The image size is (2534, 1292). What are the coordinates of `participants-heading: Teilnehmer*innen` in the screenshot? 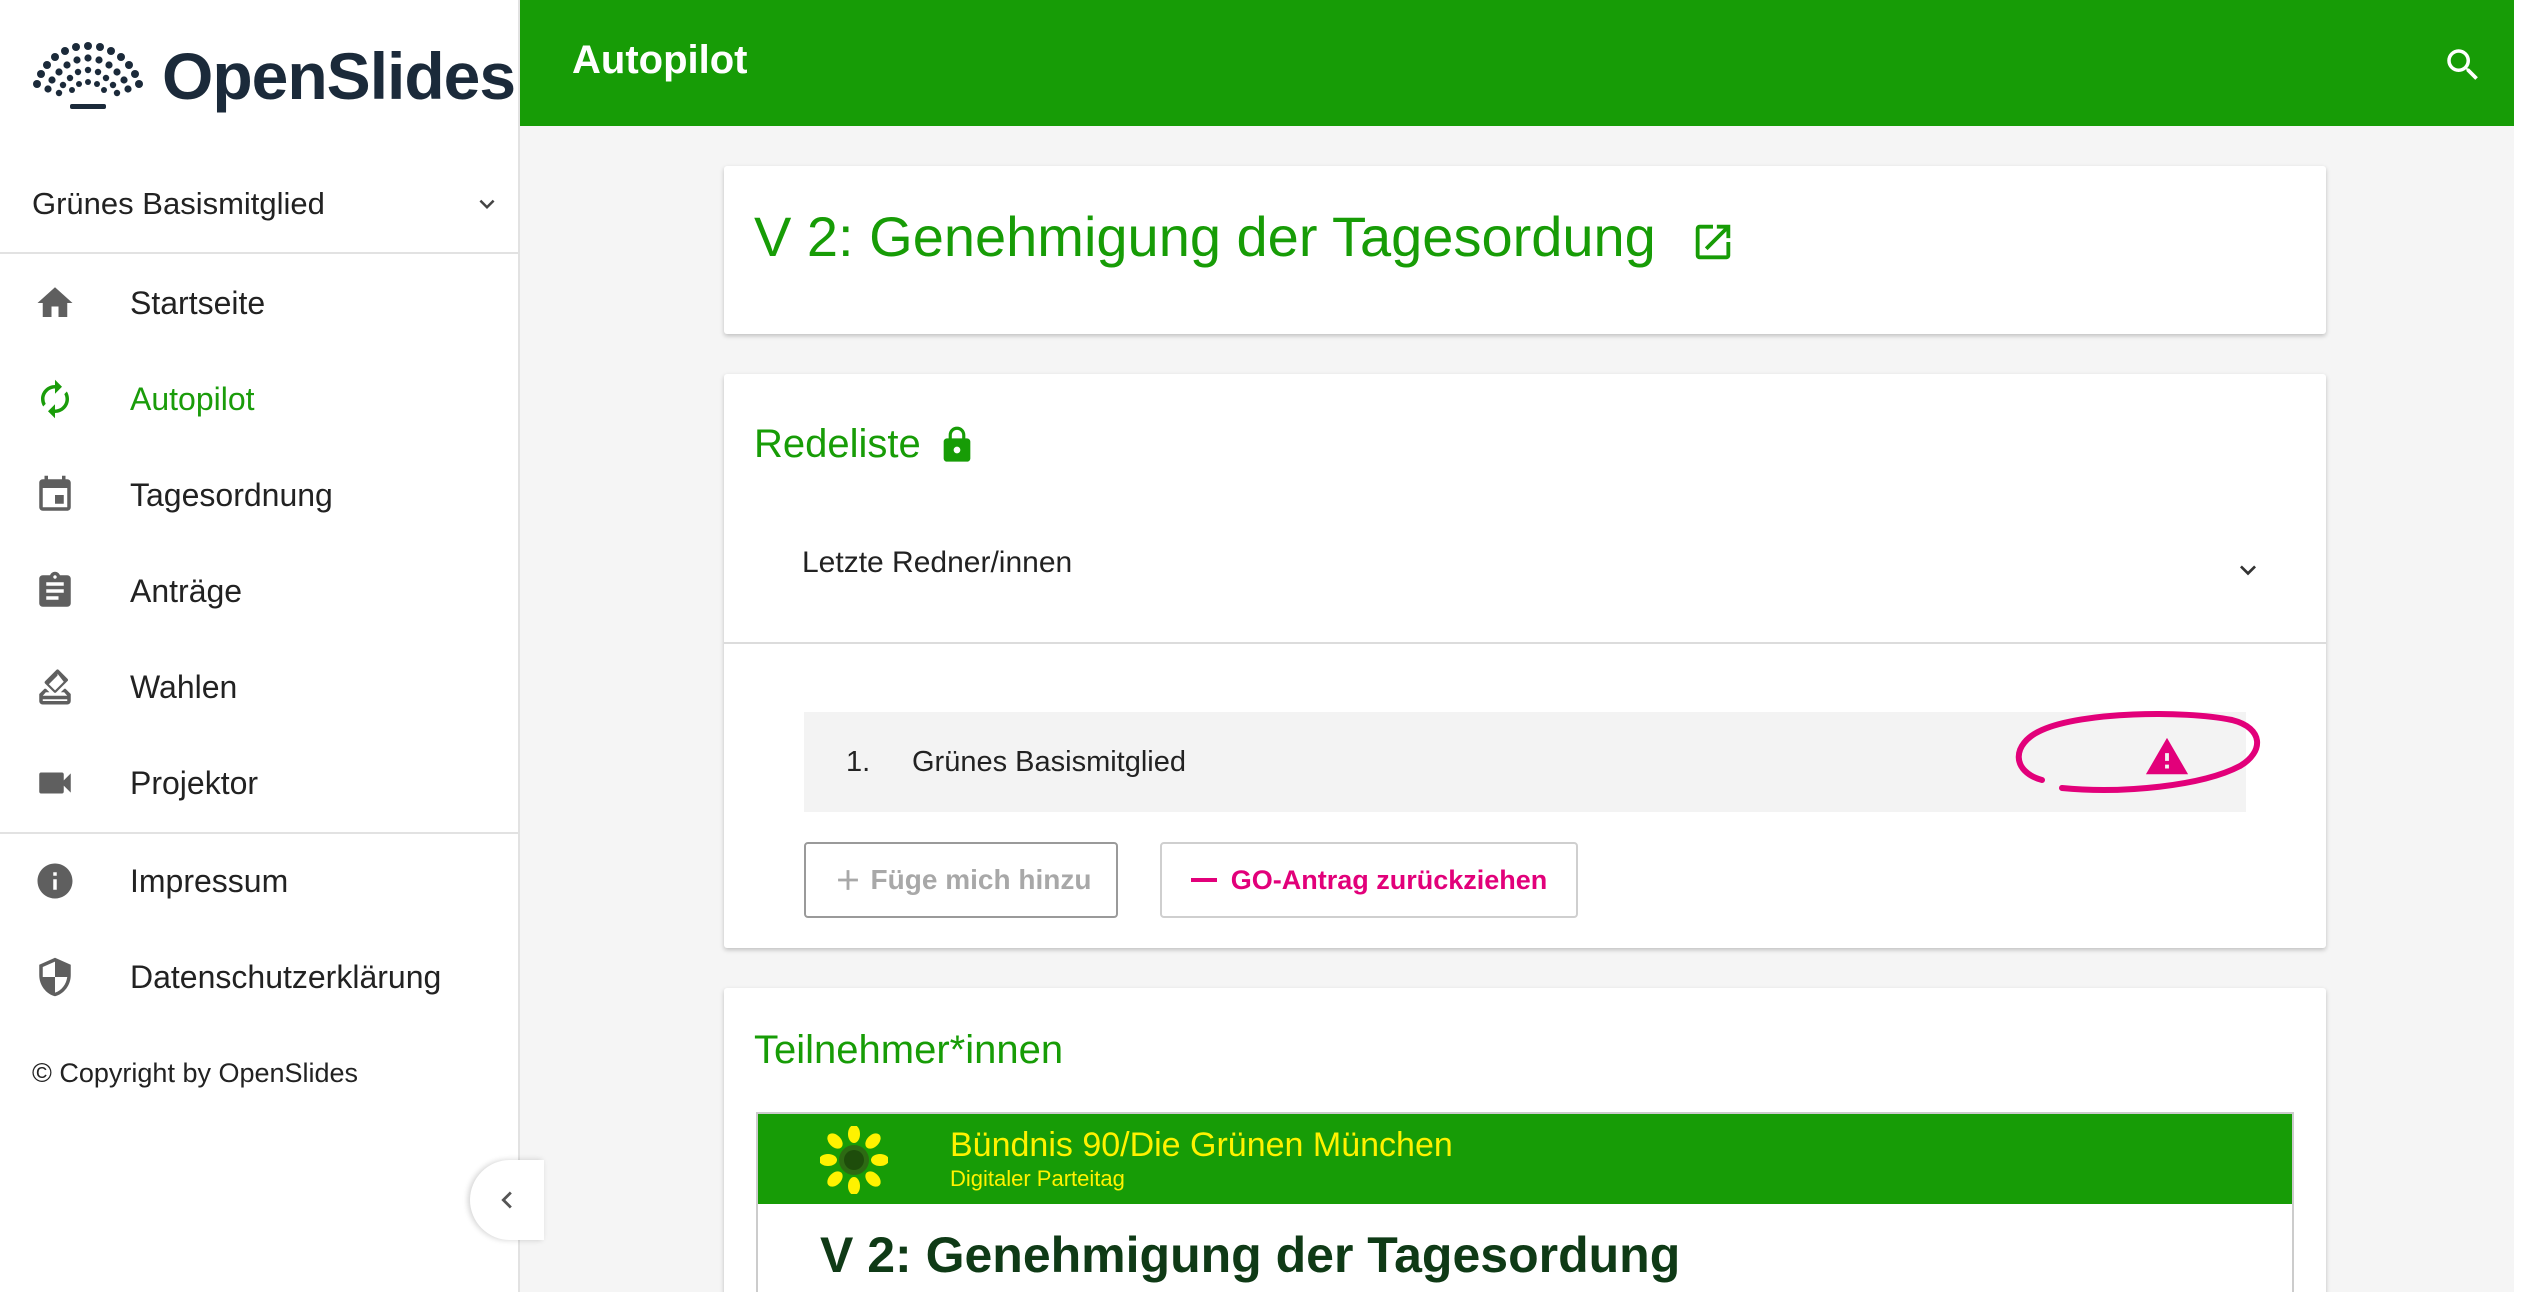 It's located at (909, 1050).